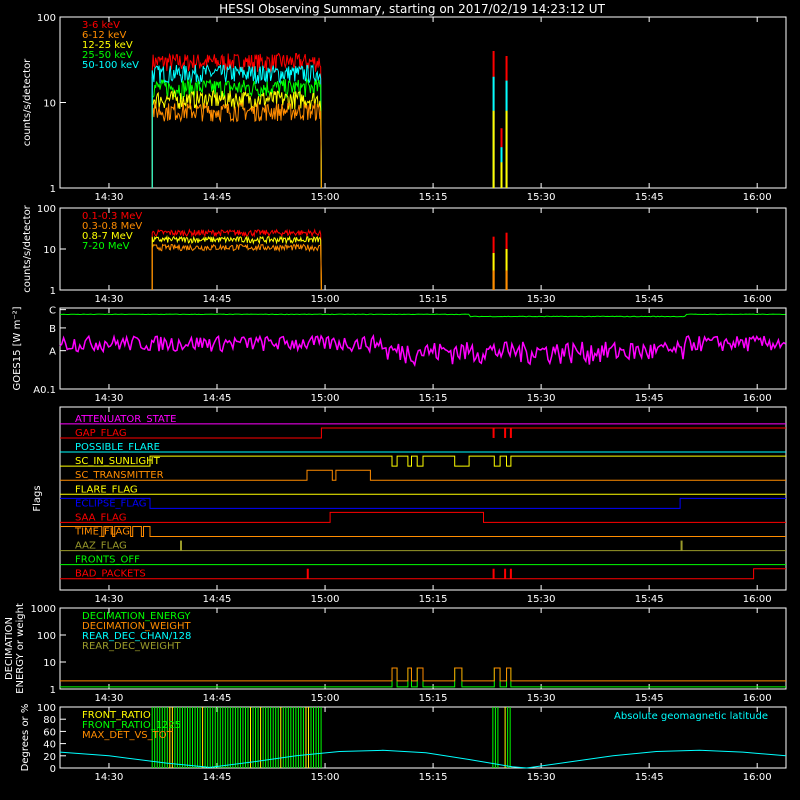 The height and width of the screenshot is (800, 800). Describe the element at coordinates (125, 419) in the screenshot. I see `panel4-flag-label: ATTENUATOR_STATE` at that location.